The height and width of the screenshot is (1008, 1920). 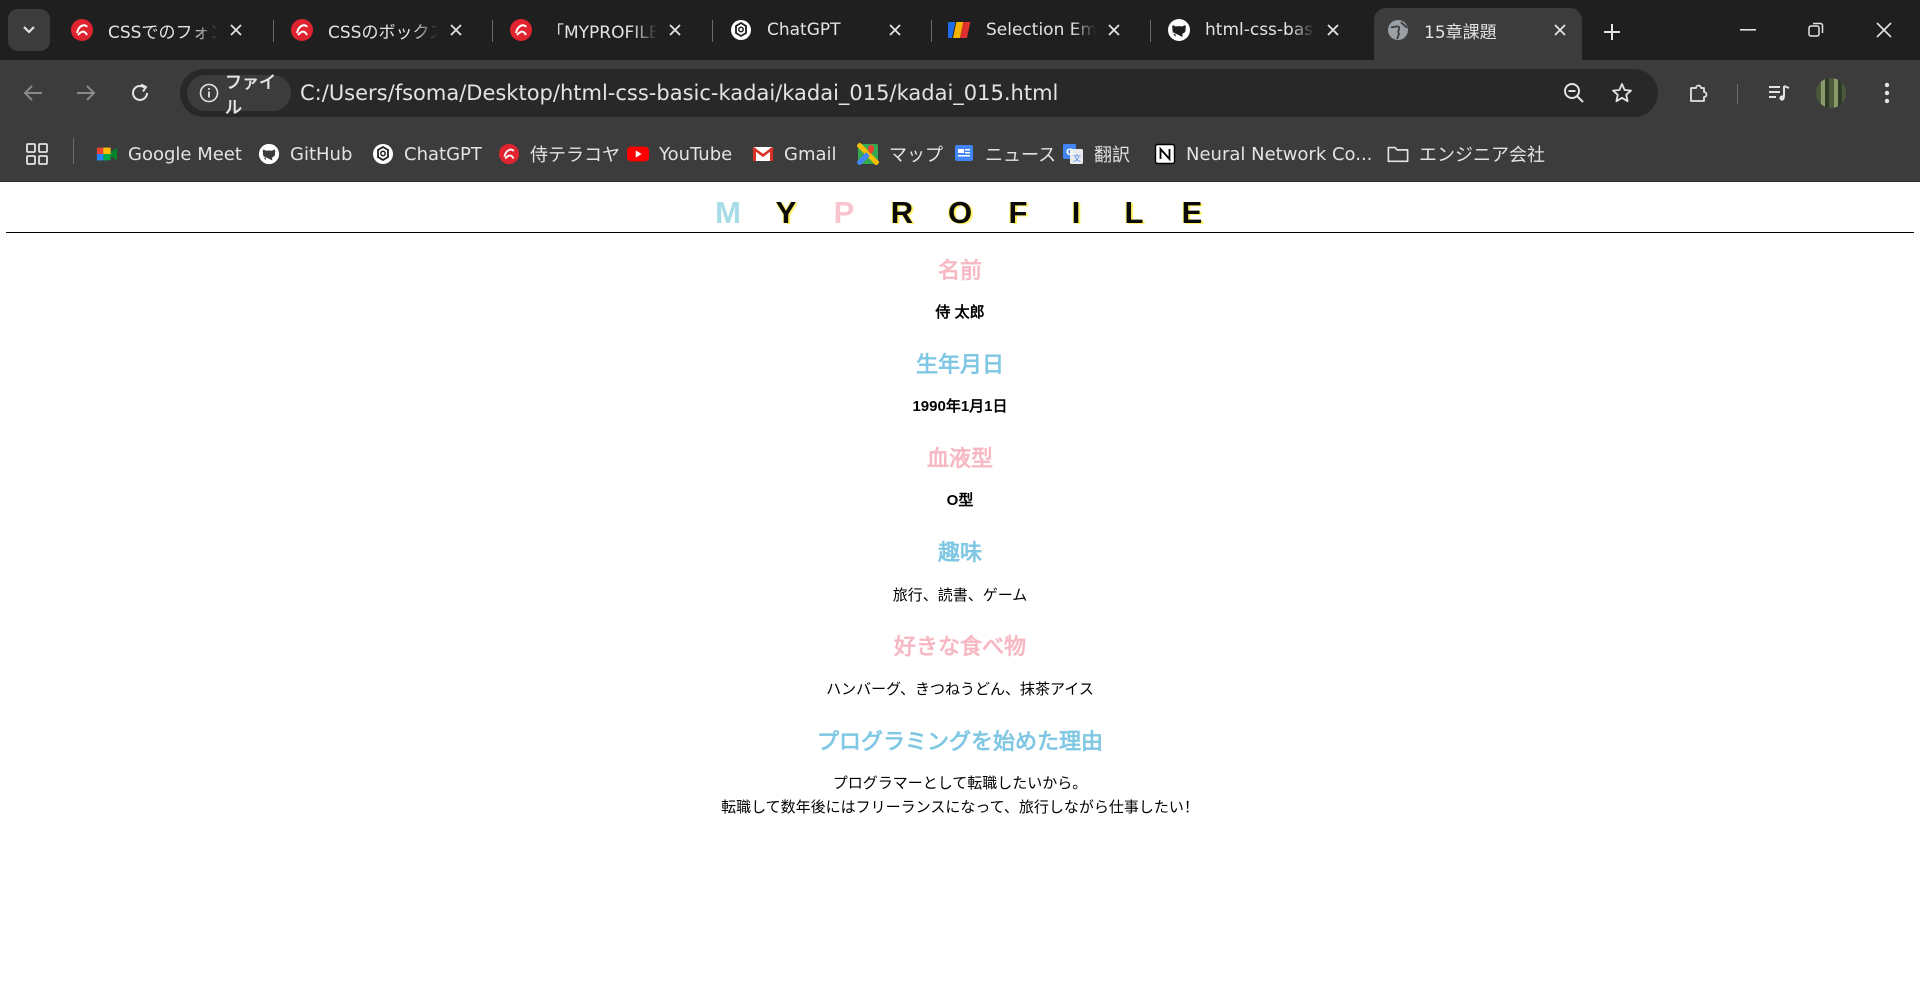 I want to click on translate-icon: G文, so click(x=1073, y=154).